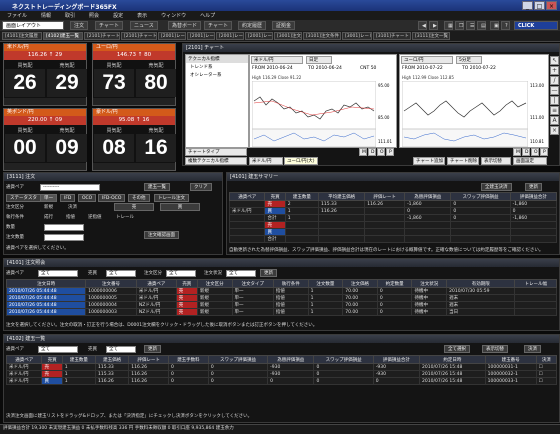  I want to click on pl-toggle-button: 表示切替, so click(495, 349).